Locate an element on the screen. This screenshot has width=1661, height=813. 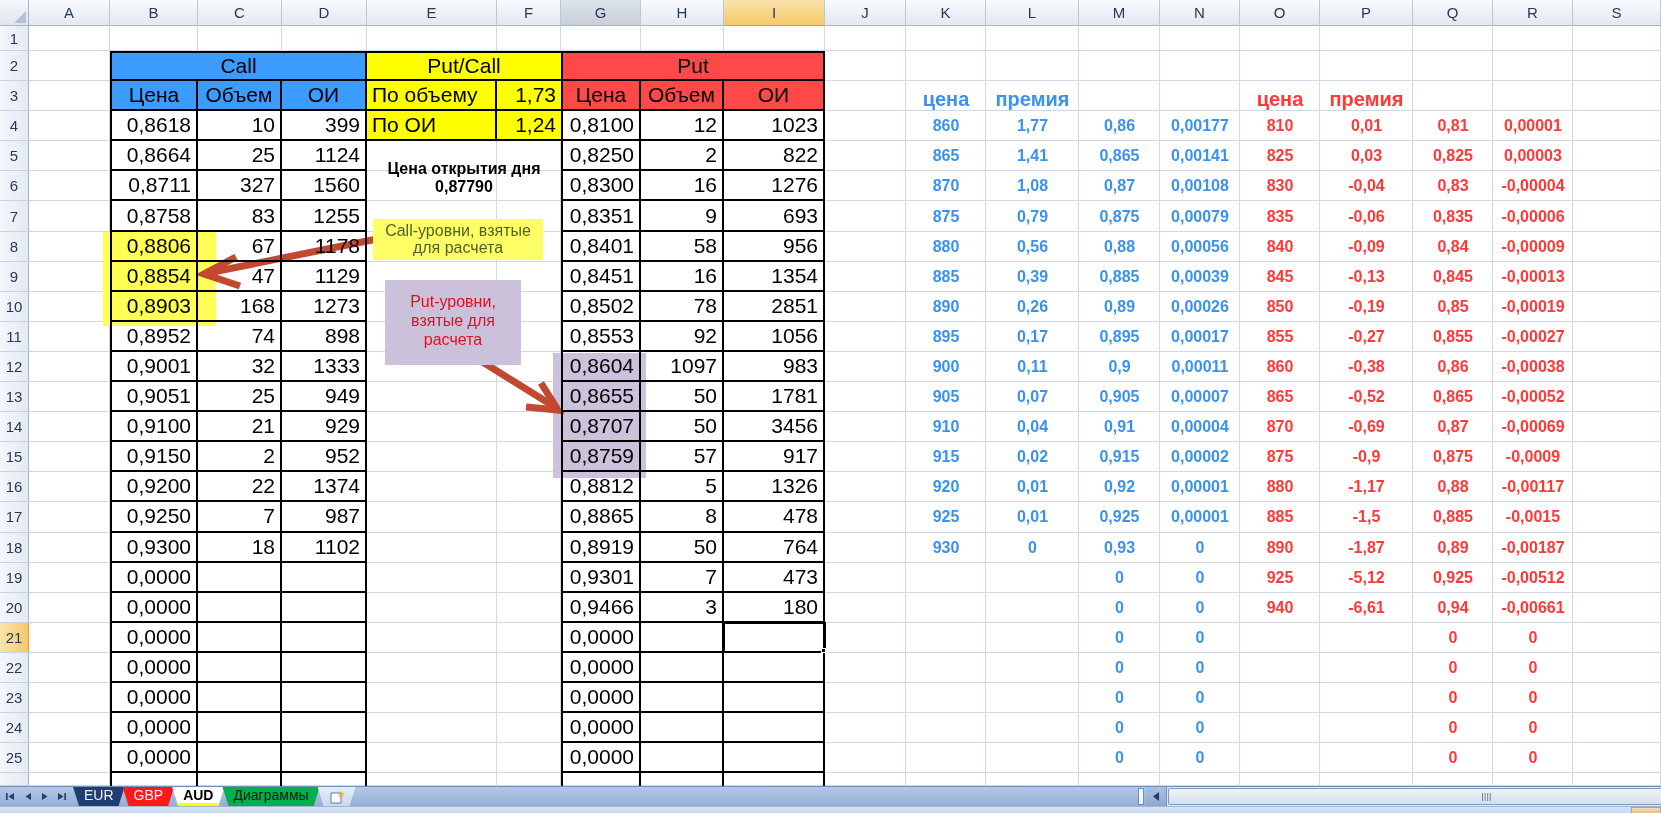
table-cell-text: 865 is located at coordinates (946, 156).